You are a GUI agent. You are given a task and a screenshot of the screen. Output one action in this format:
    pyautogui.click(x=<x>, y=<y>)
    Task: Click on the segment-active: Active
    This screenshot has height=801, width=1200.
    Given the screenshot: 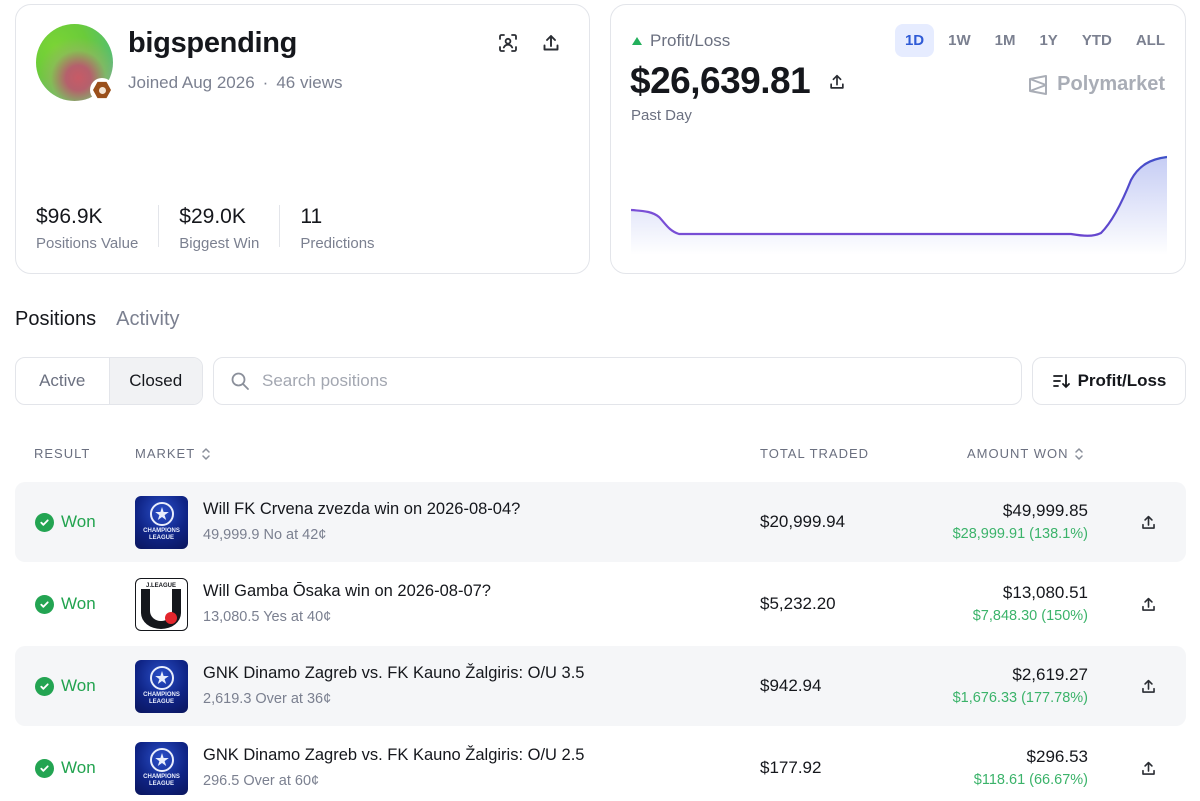 What is the action you would take?
    pyautogui.click(x=62, y=381)
    